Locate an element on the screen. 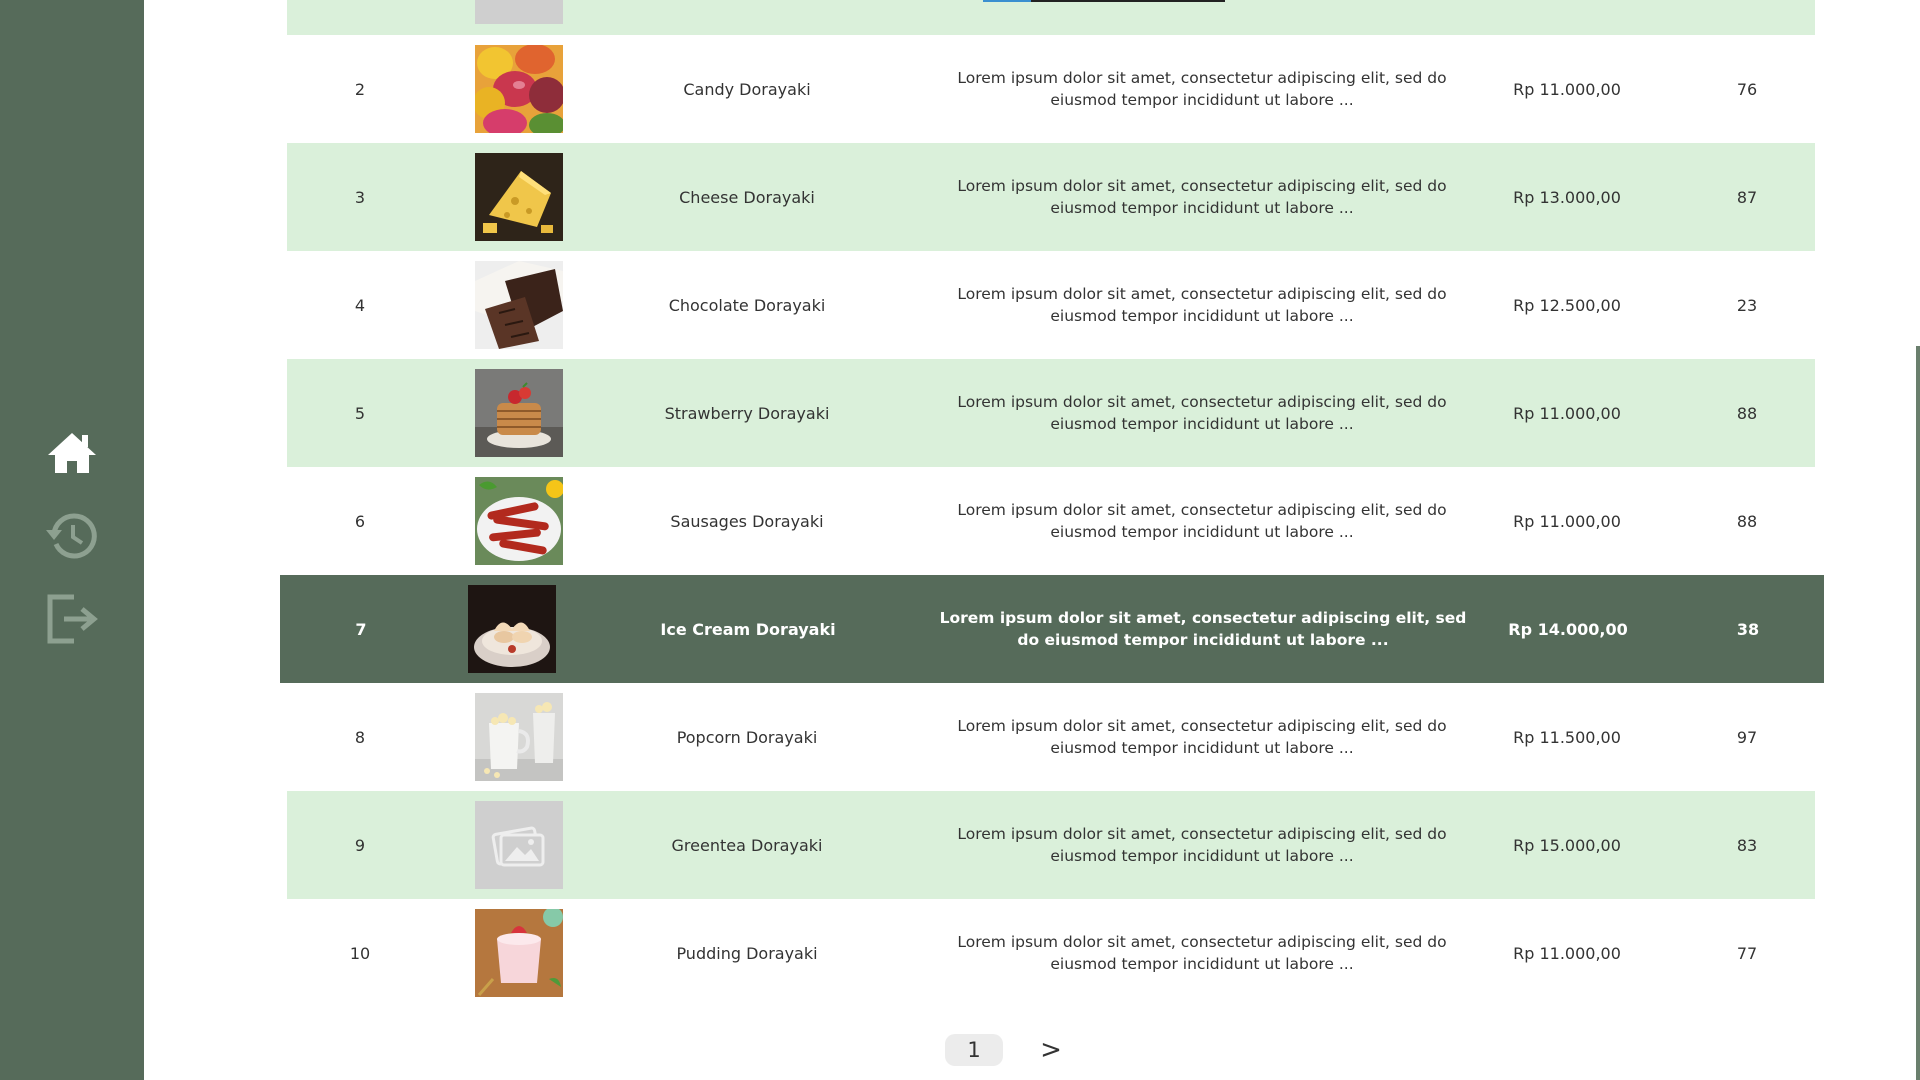  page-current-button: 1 is located at coordinates (974, 1050).